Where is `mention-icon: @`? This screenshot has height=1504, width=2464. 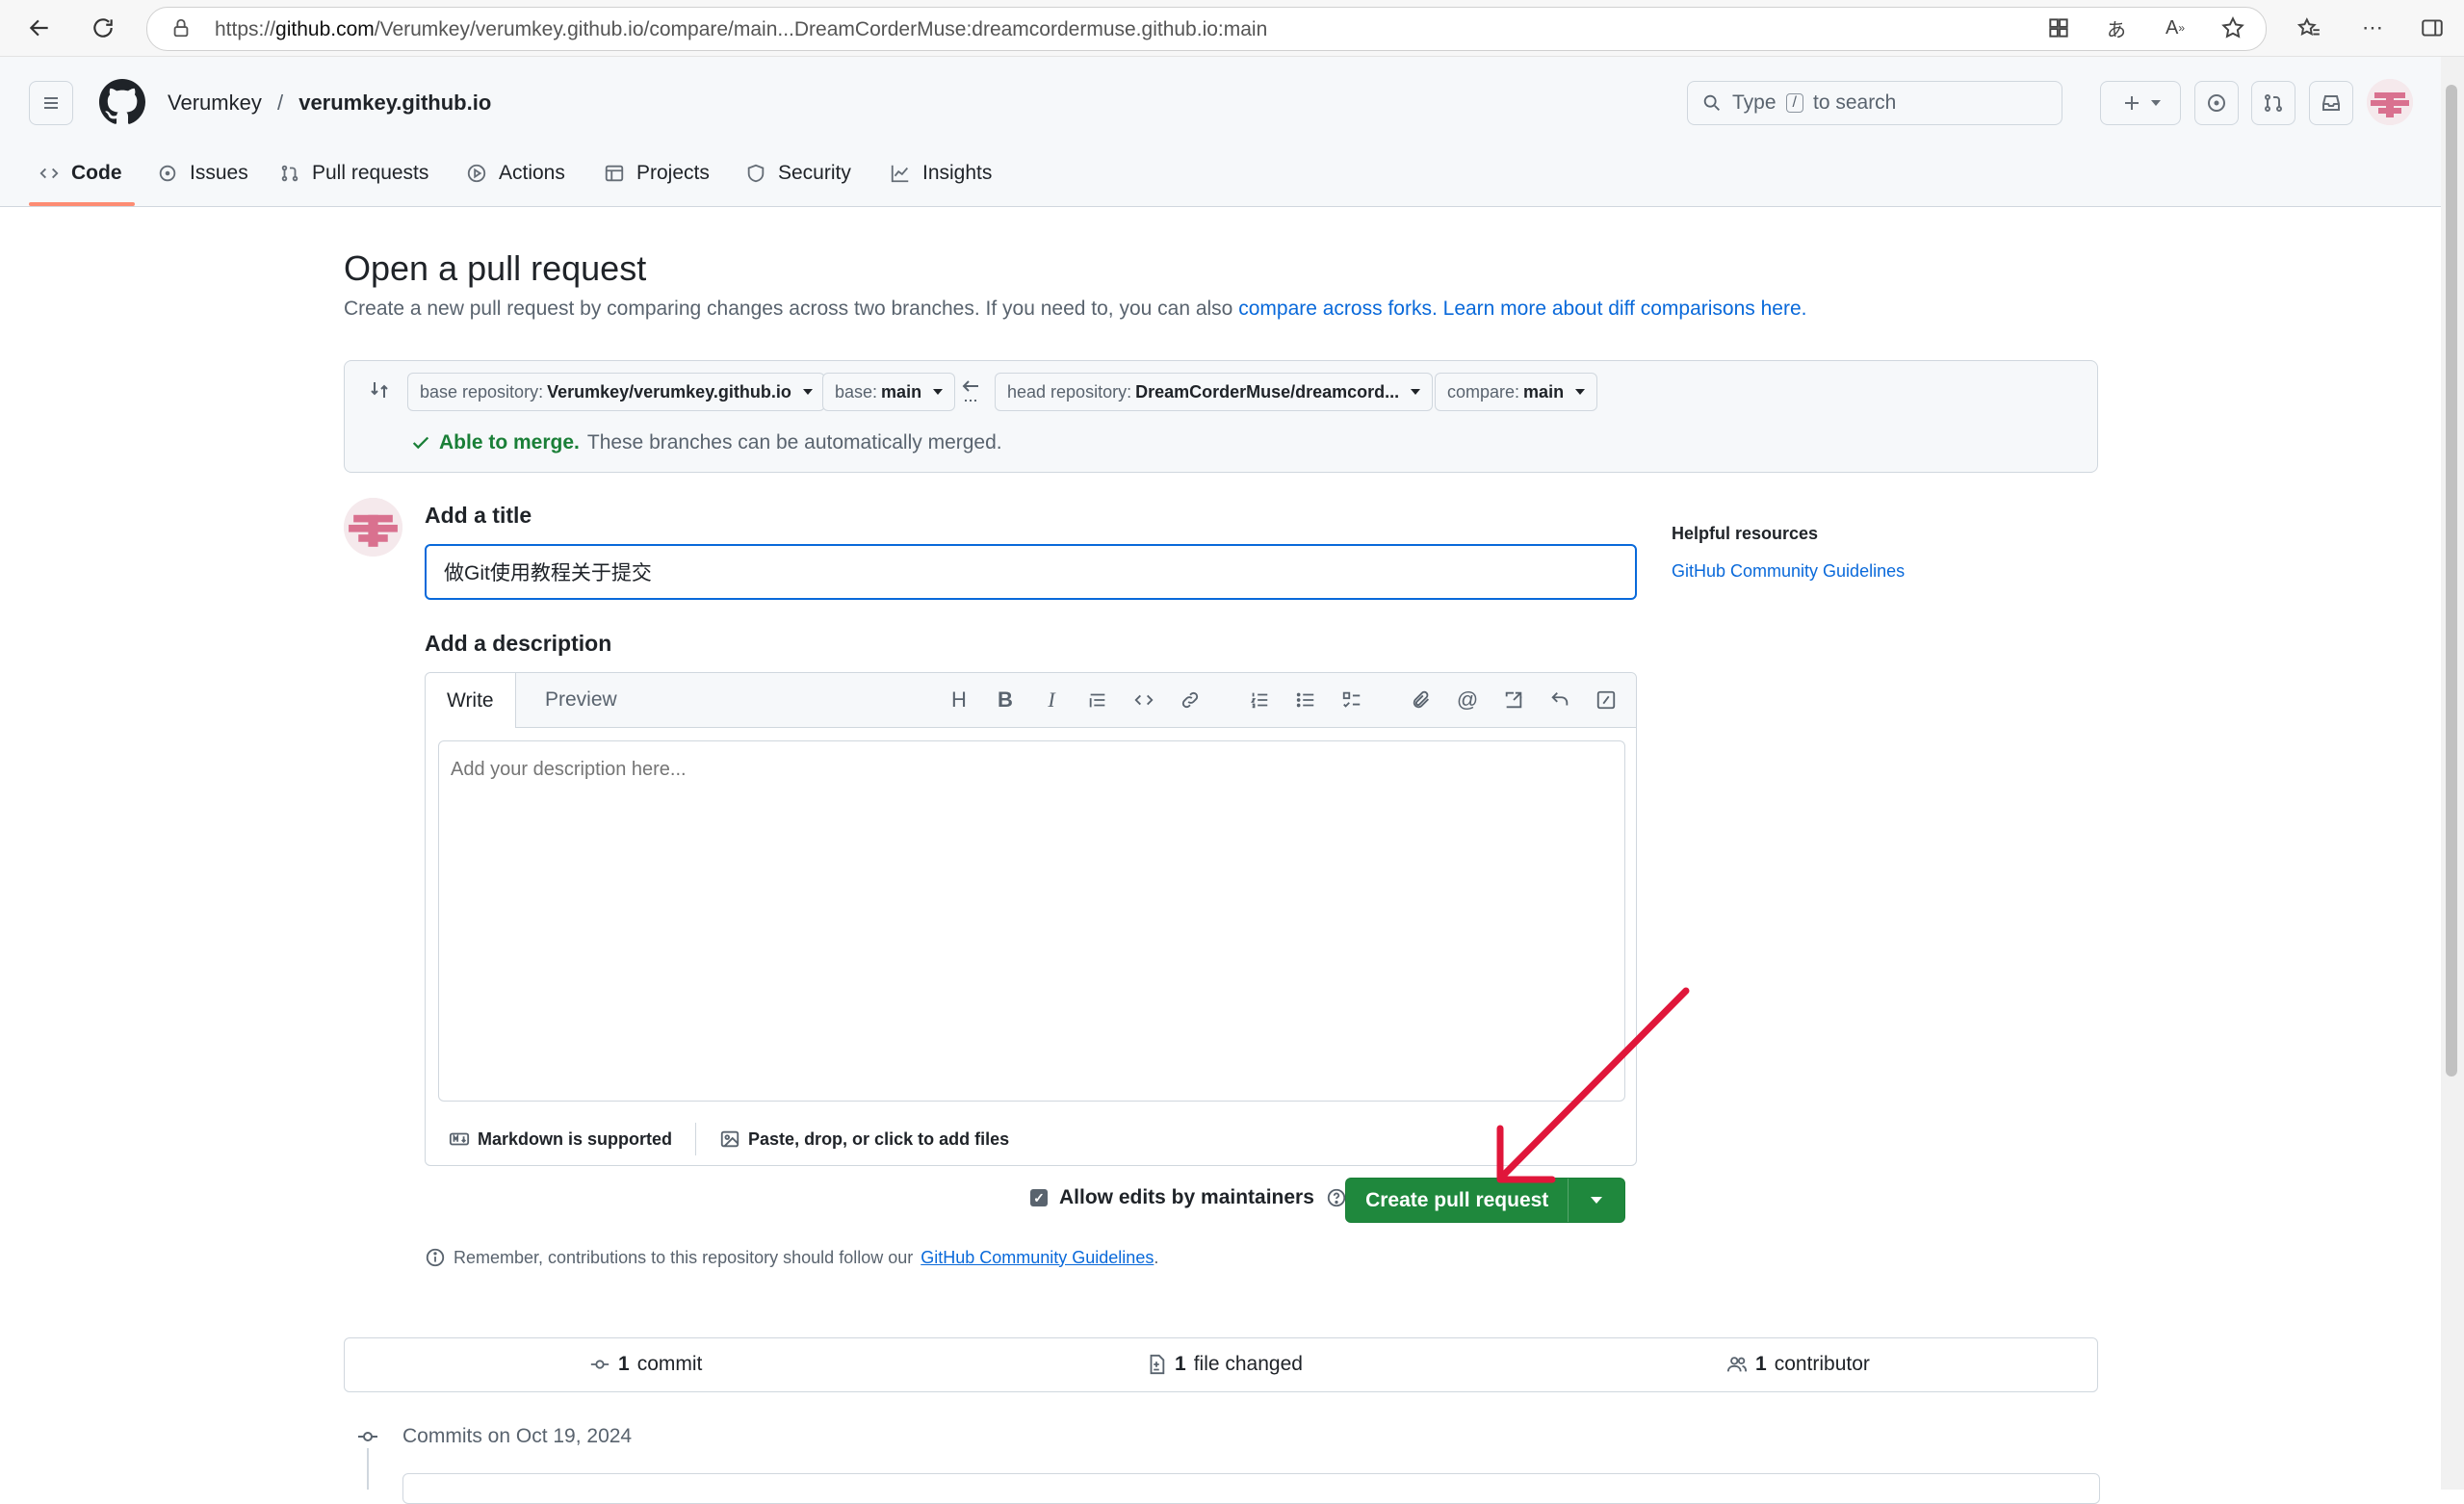
mention-icon: @ is located at coordinates (1467, 700).